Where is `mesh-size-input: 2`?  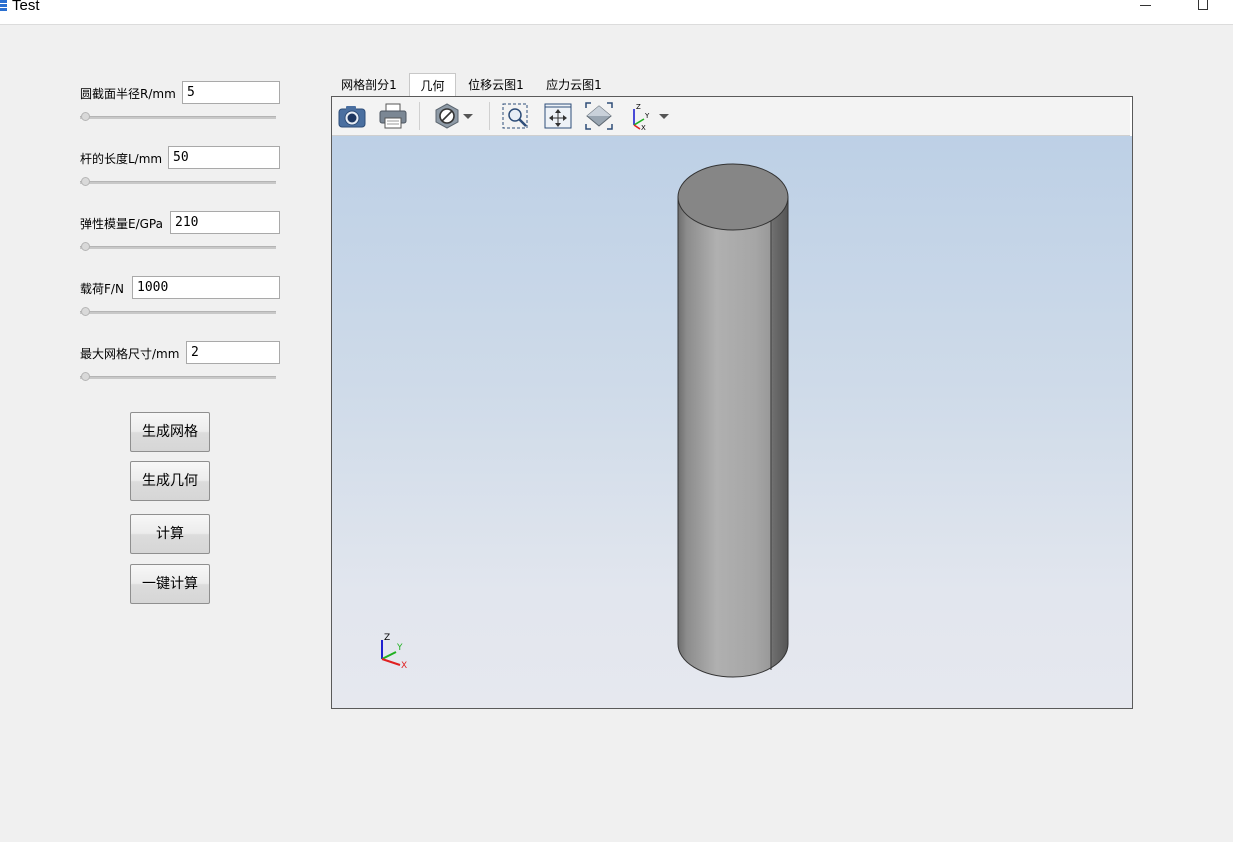
mesh-size-input: 2 is located at coordinates (233, 352).